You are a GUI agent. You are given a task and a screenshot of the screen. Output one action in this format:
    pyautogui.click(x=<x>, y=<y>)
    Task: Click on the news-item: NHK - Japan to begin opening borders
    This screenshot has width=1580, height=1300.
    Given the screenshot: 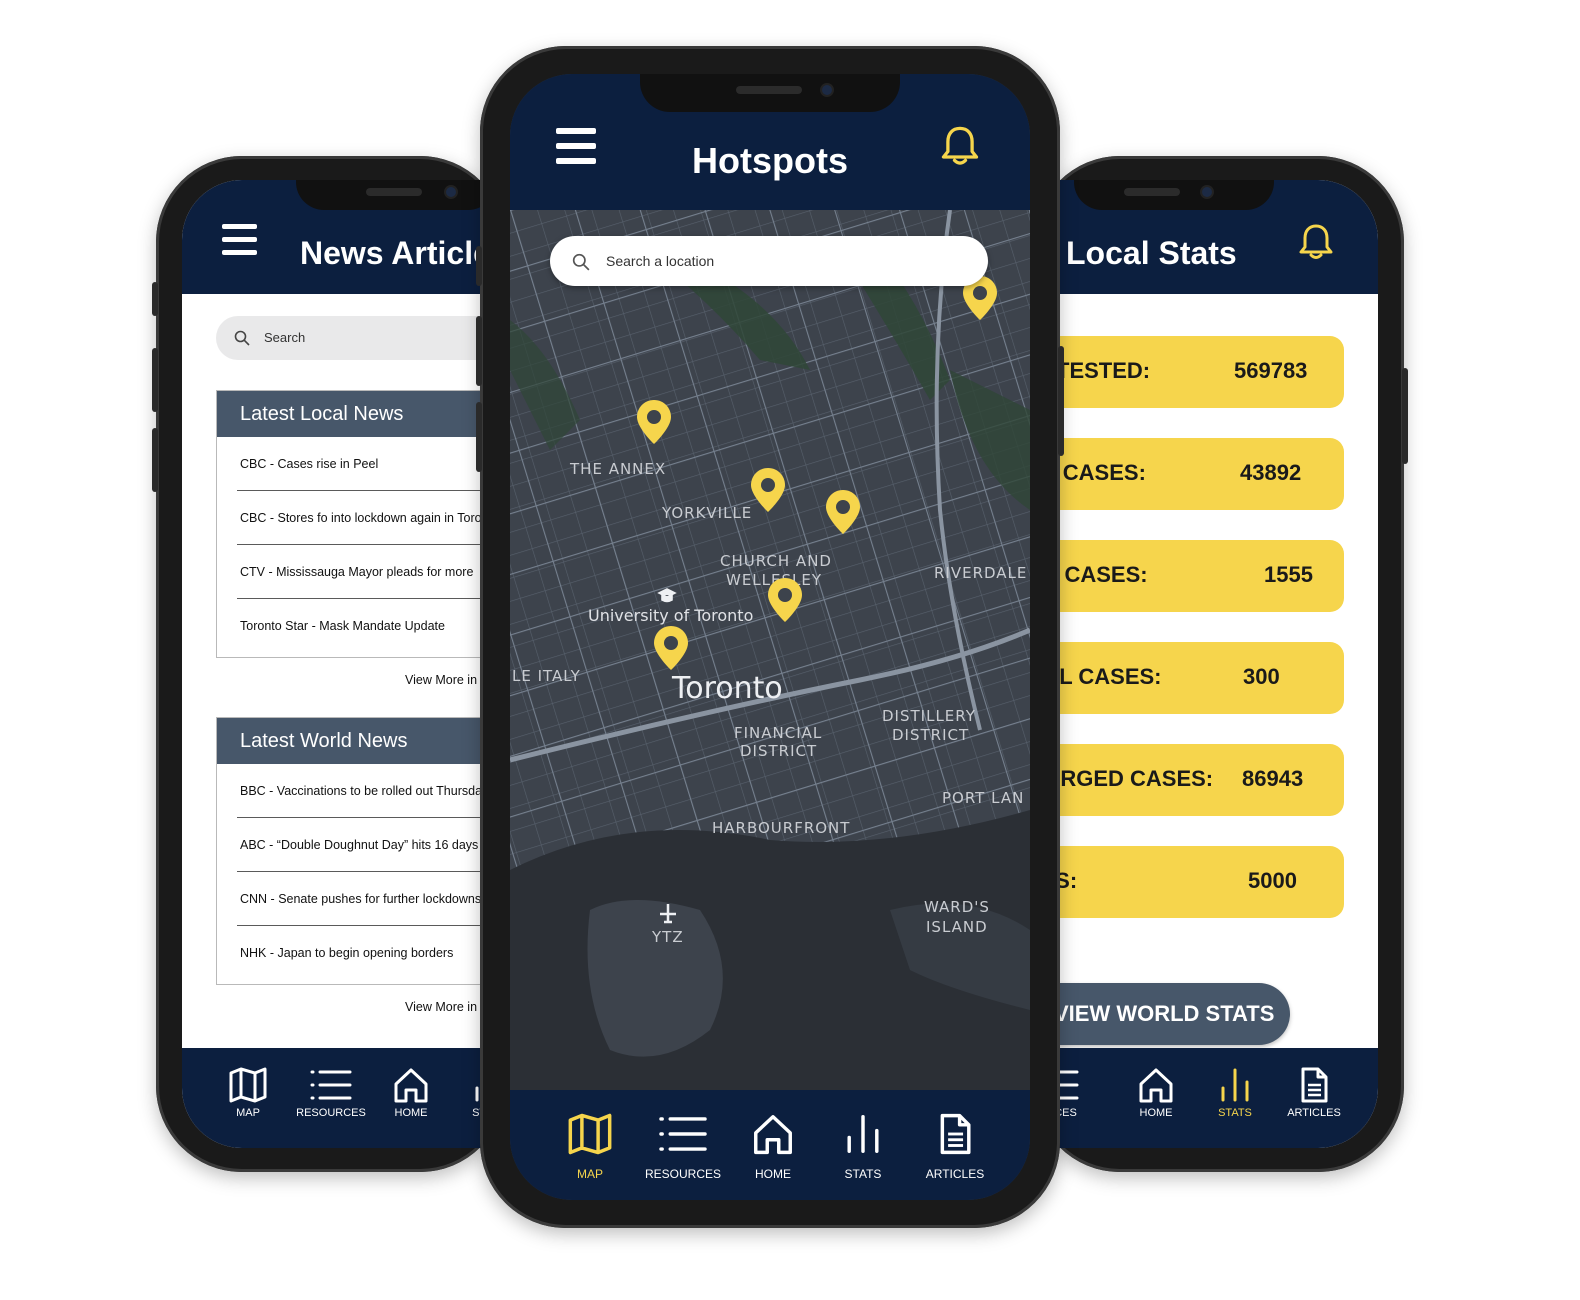 What is the action you would take?
    pyautogui.click(x=371, y=953)
    